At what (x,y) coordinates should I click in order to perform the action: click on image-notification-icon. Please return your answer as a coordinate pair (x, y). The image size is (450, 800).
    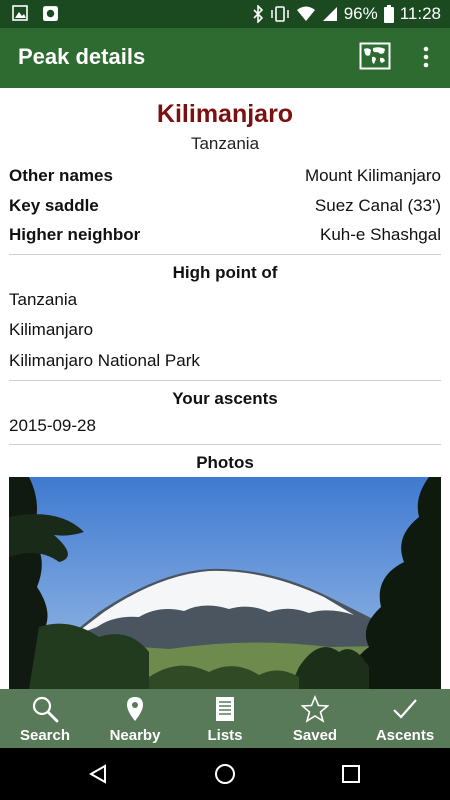
    Looking at the image, I should click on (20, 13).